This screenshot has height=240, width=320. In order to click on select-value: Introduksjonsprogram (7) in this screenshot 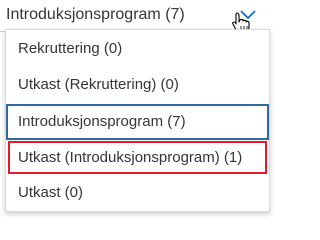, I will do `click(95, 14)`.